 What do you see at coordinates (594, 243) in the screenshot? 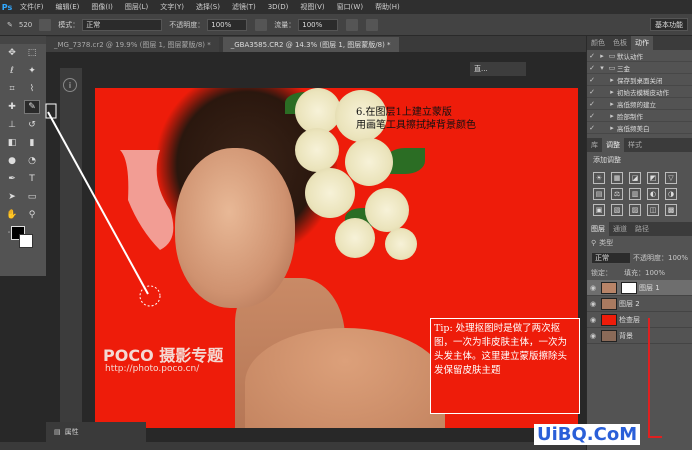
I see `search-icon: ⚲` at bounding box center [594, 243].